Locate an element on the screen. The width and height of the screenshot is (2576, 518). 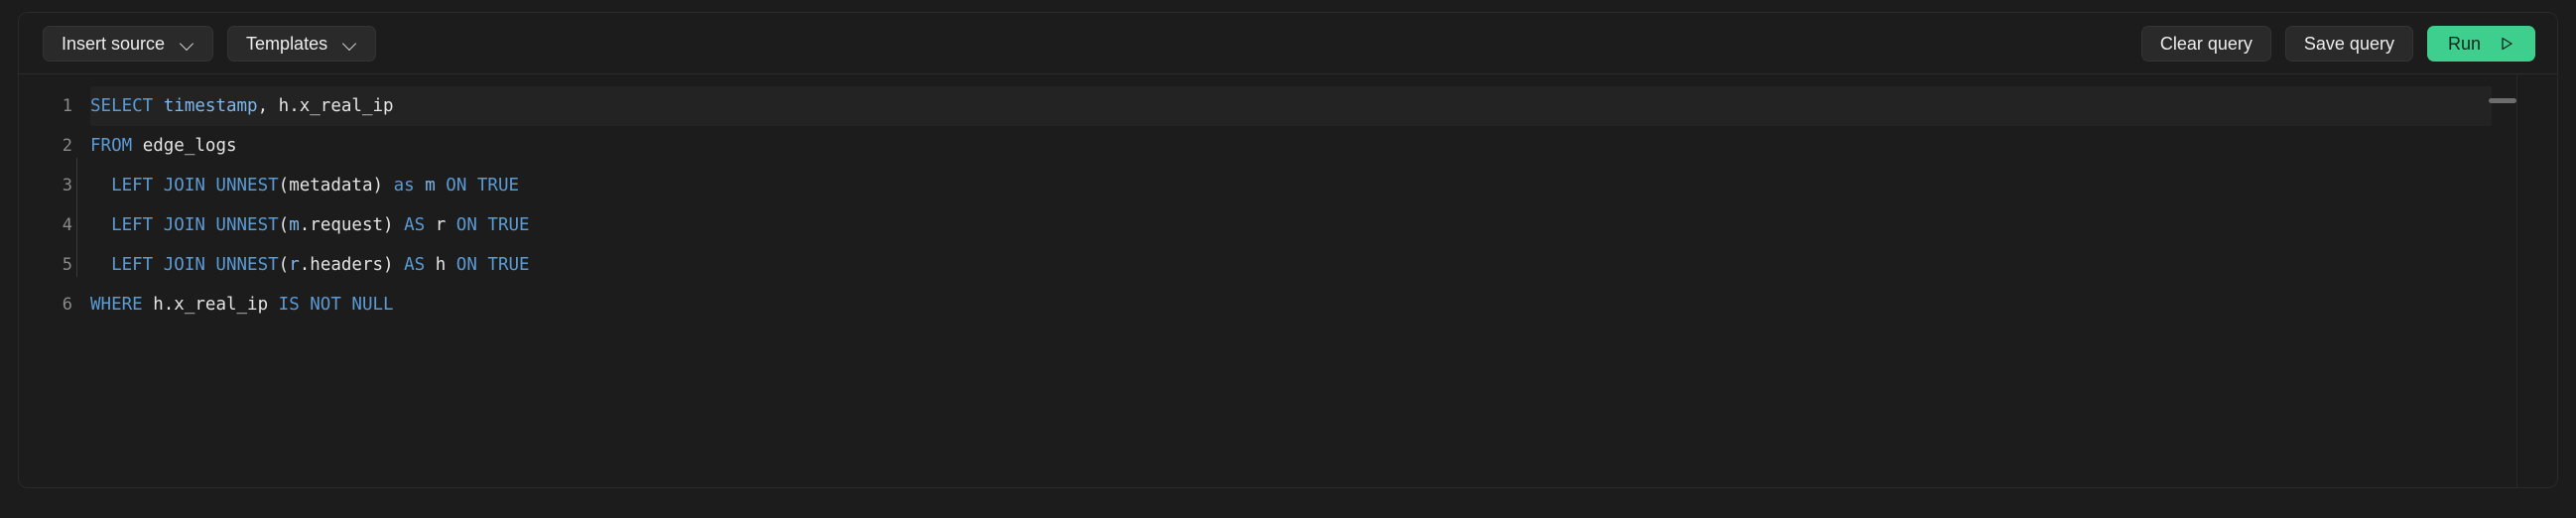
clear-query-button: Clear query is located at coordinates (2206, 43).